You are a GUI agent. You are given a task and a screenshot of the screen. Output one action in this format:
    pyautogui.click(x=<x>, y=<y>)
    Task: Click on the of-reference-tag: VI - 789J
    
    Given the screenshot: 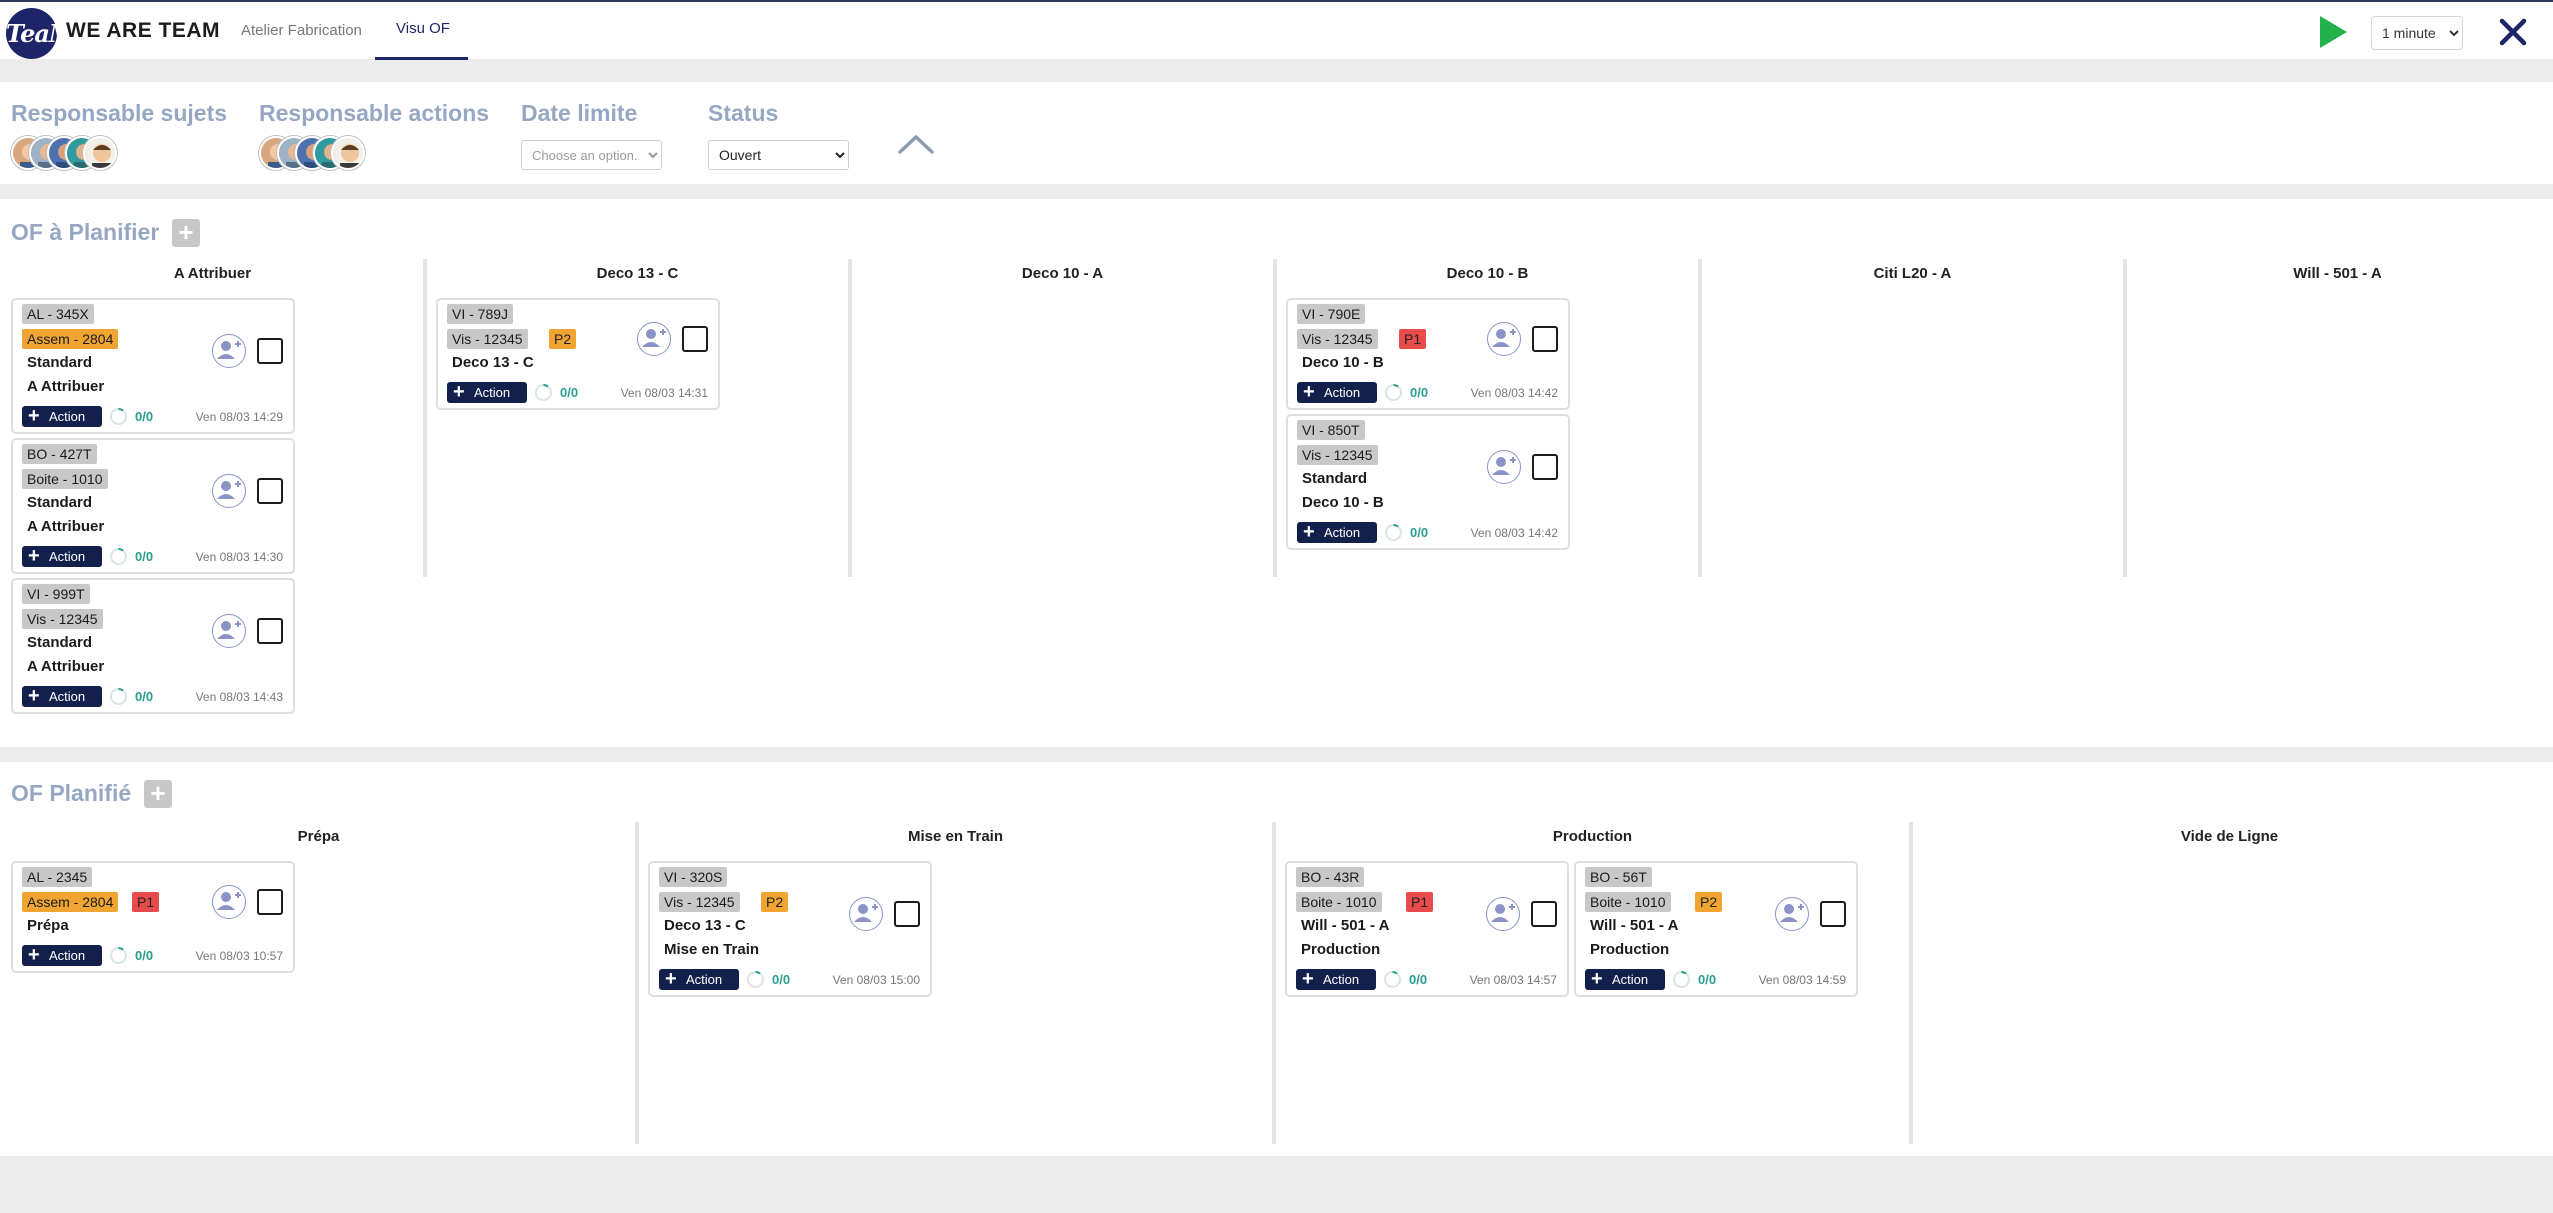 What is the action you would take?
    pyautogui.click(x=480, y=314)
    